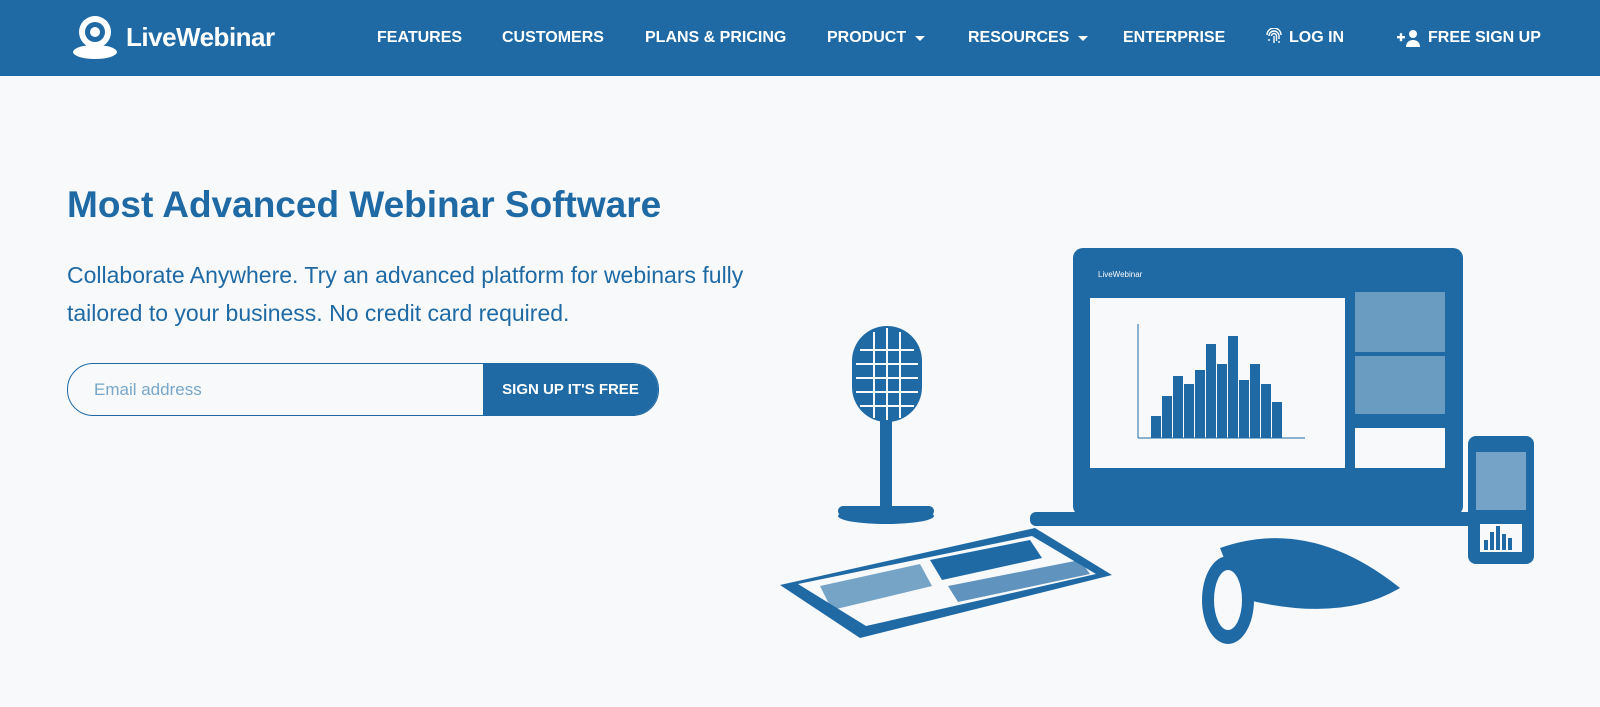  Describe the element at coordinates (1317, 37) in the screenshot. I see `login-label: LOG IN` at that location.